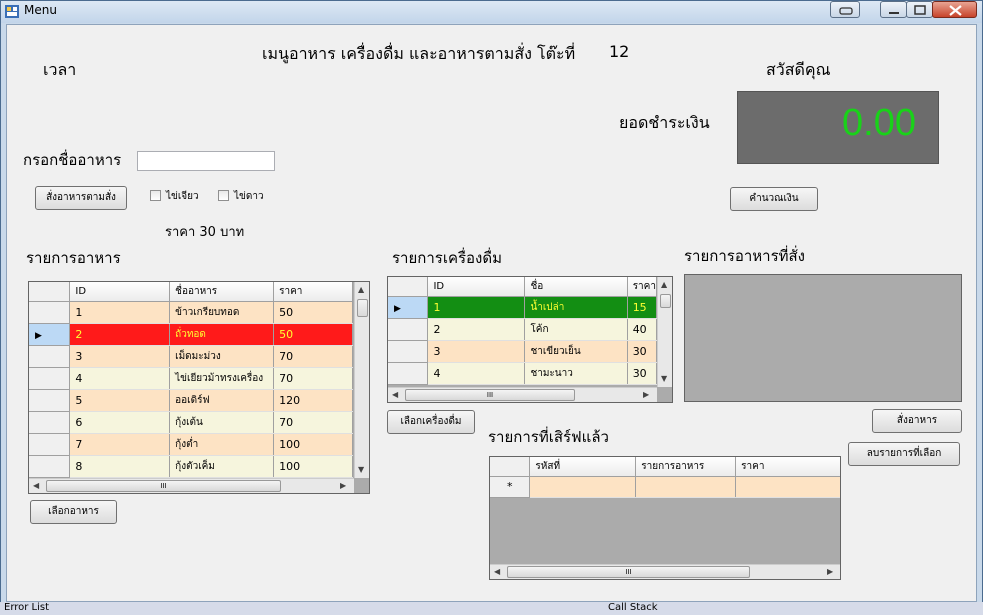 This screenshot has height=615, width=983. I want to click on order-custom-button: สั่งอาหารตามสั่ง, so click(81, 198).